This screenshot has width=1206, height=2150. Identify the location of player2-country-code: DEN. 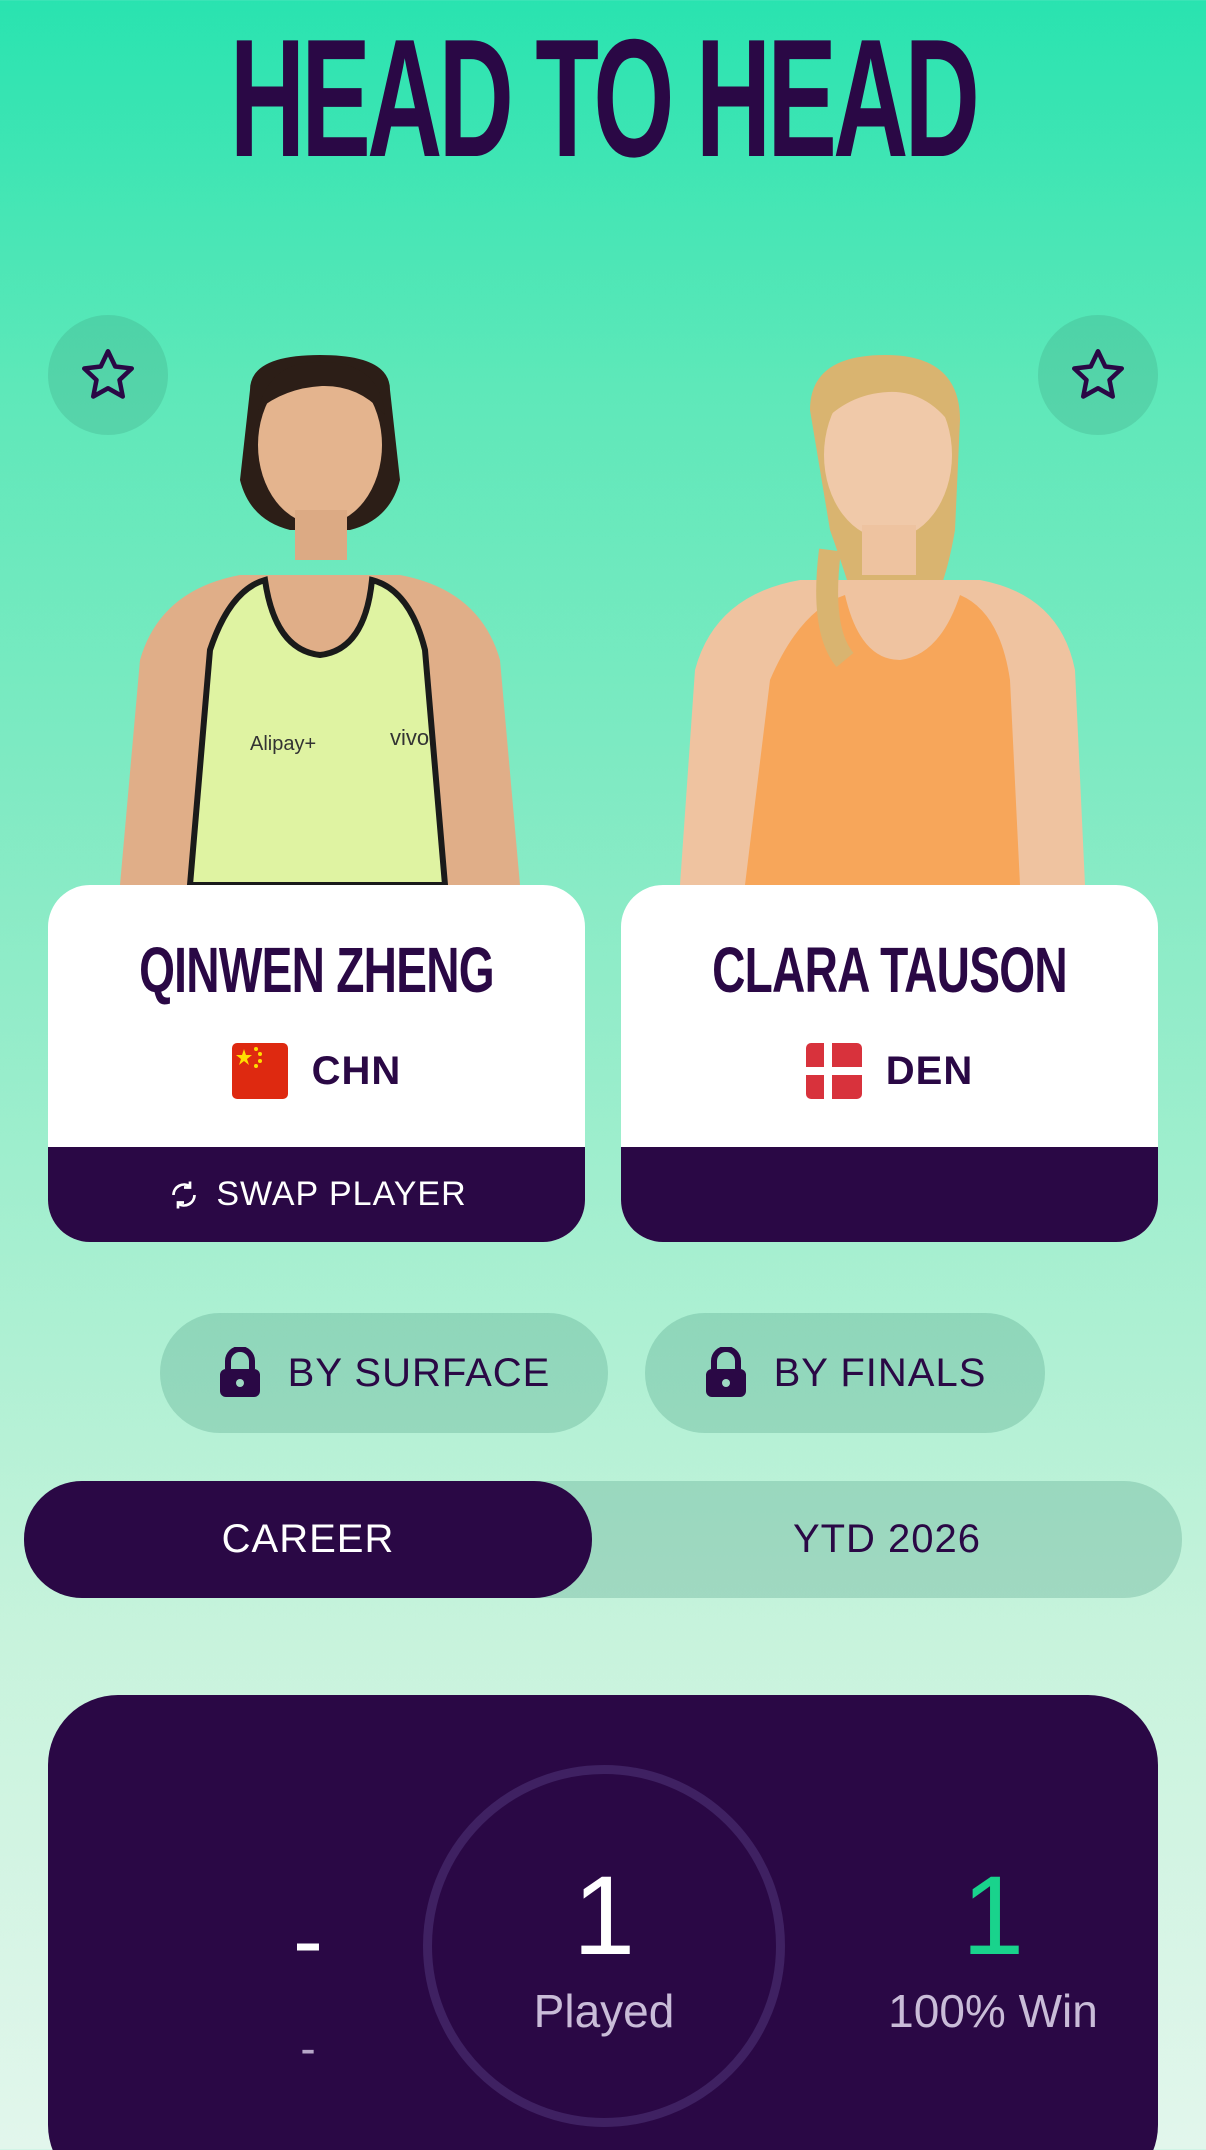
(929, 1070).